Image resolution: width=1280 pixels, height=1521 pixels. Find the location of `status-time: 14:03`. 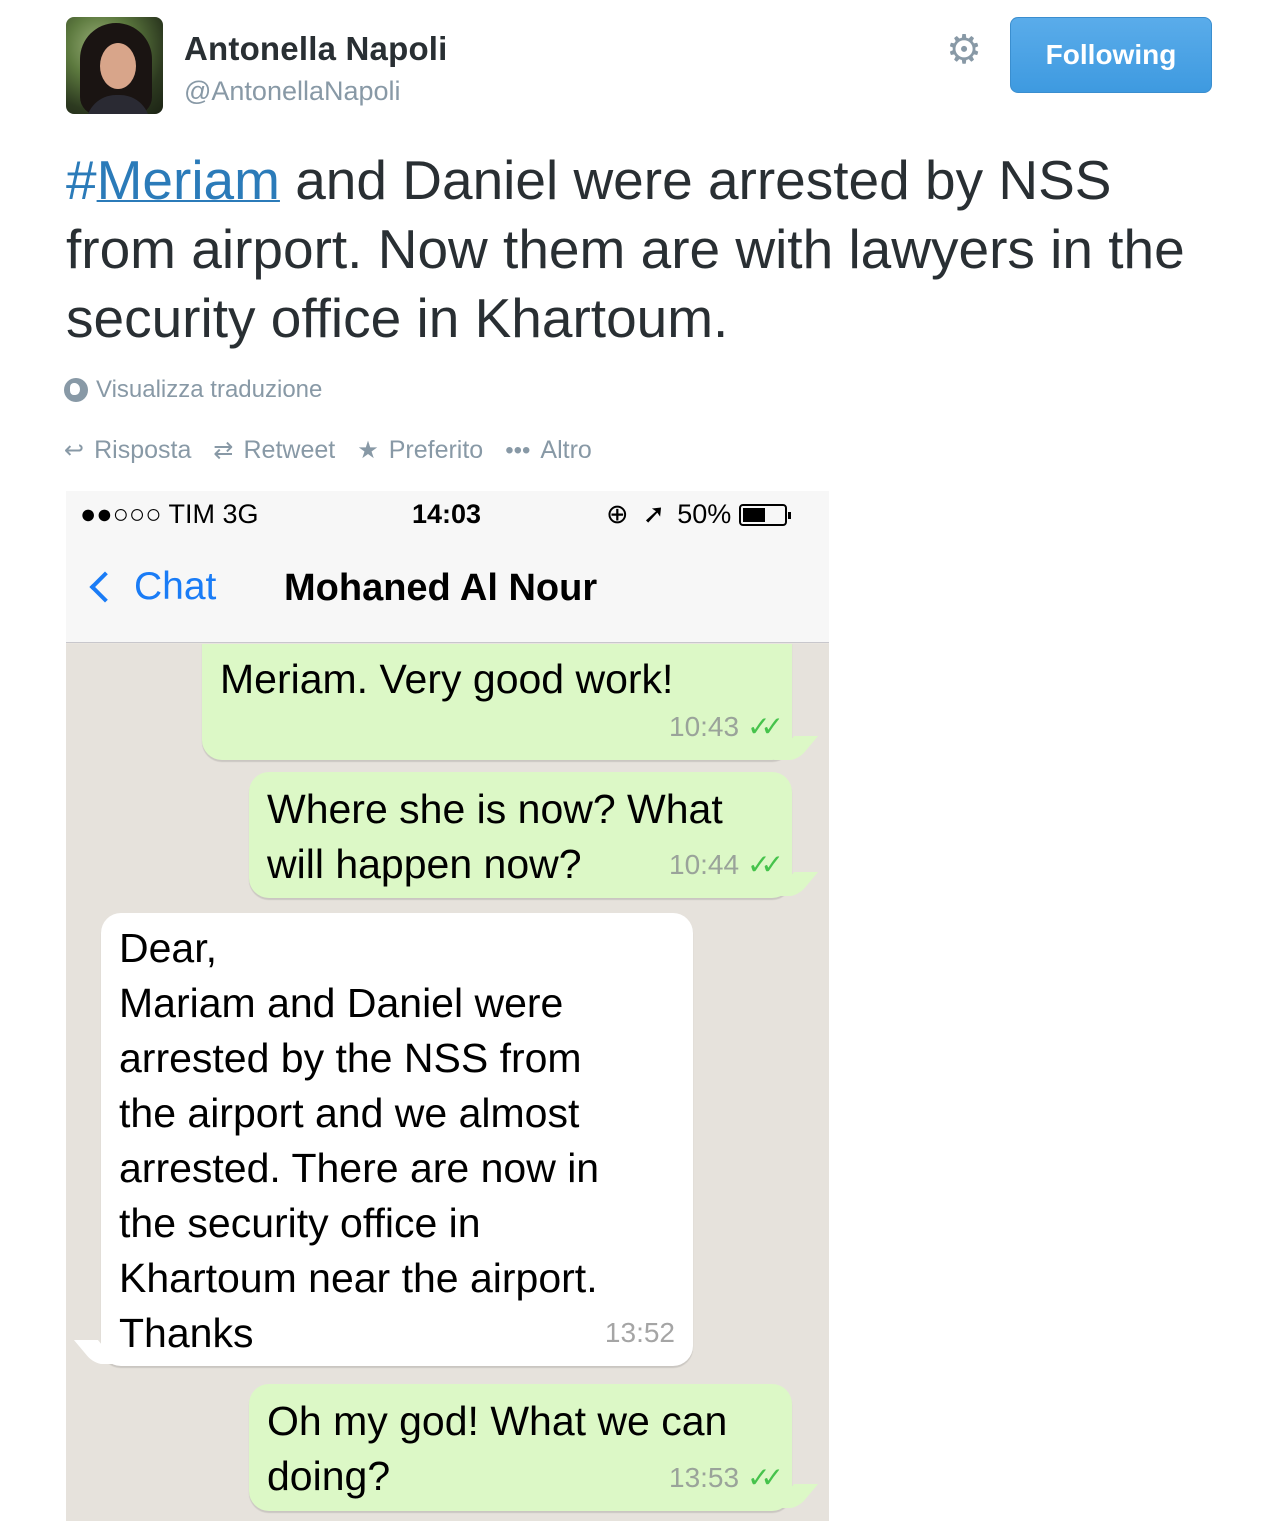

status-time: 14:03 is located at coordinates (447, 514).